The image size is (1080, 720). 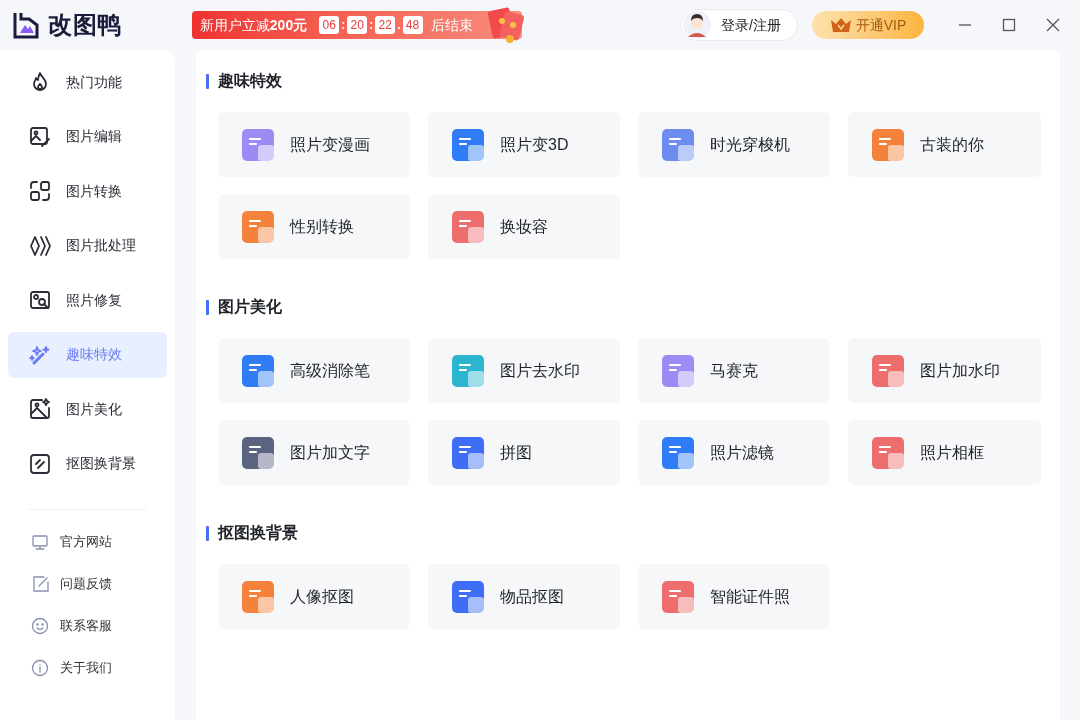 I want to click on tool-card: 照片滤镜, so click(x=734, y=452).